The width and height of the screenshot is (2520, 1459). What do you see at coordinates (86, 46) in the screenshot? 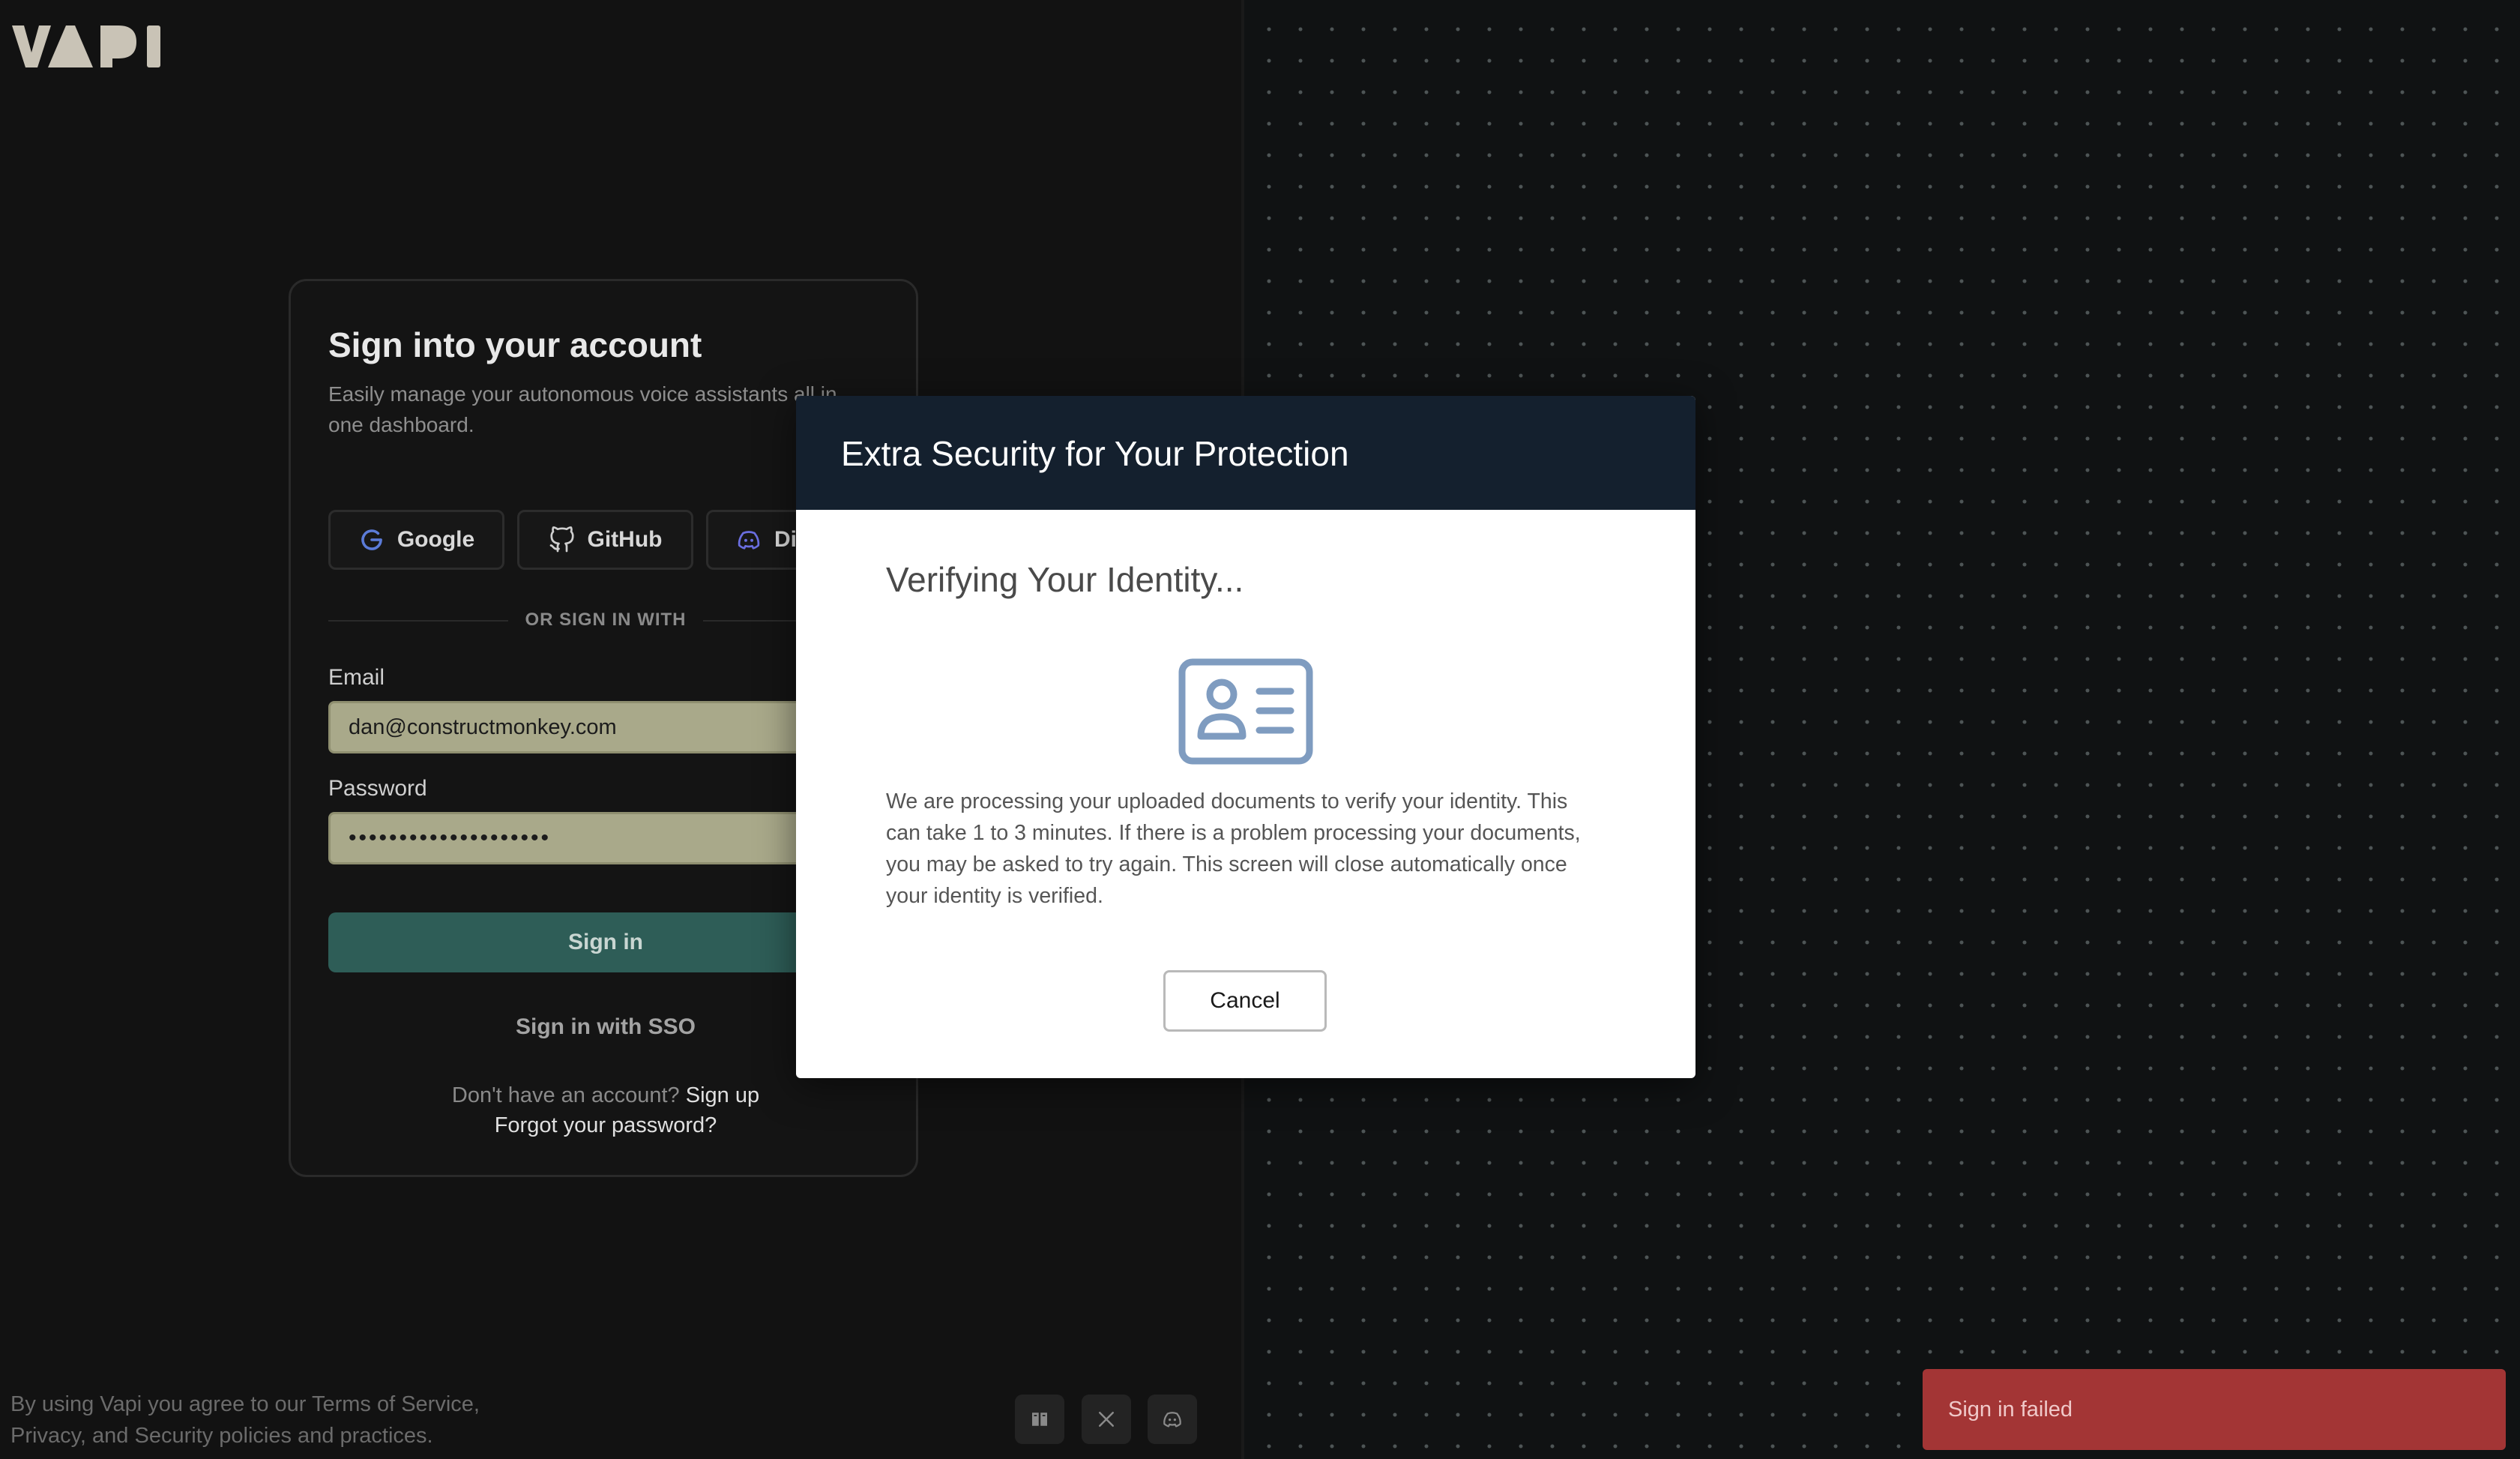
I see `vapi-logo` at bounding box center [86, 46].